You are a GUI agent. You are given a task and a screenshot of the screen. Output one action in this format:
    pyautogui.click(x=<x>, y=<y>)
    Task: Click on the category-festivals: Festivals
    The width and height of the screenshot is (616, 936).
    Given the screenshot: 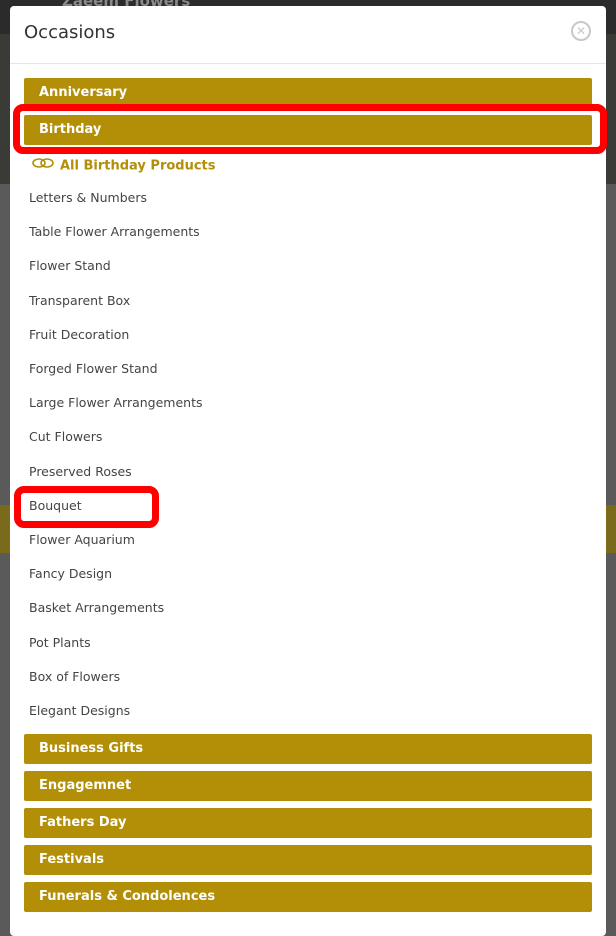 What is the action you would take?
    pyautogui.click(x=308, y=860)
    